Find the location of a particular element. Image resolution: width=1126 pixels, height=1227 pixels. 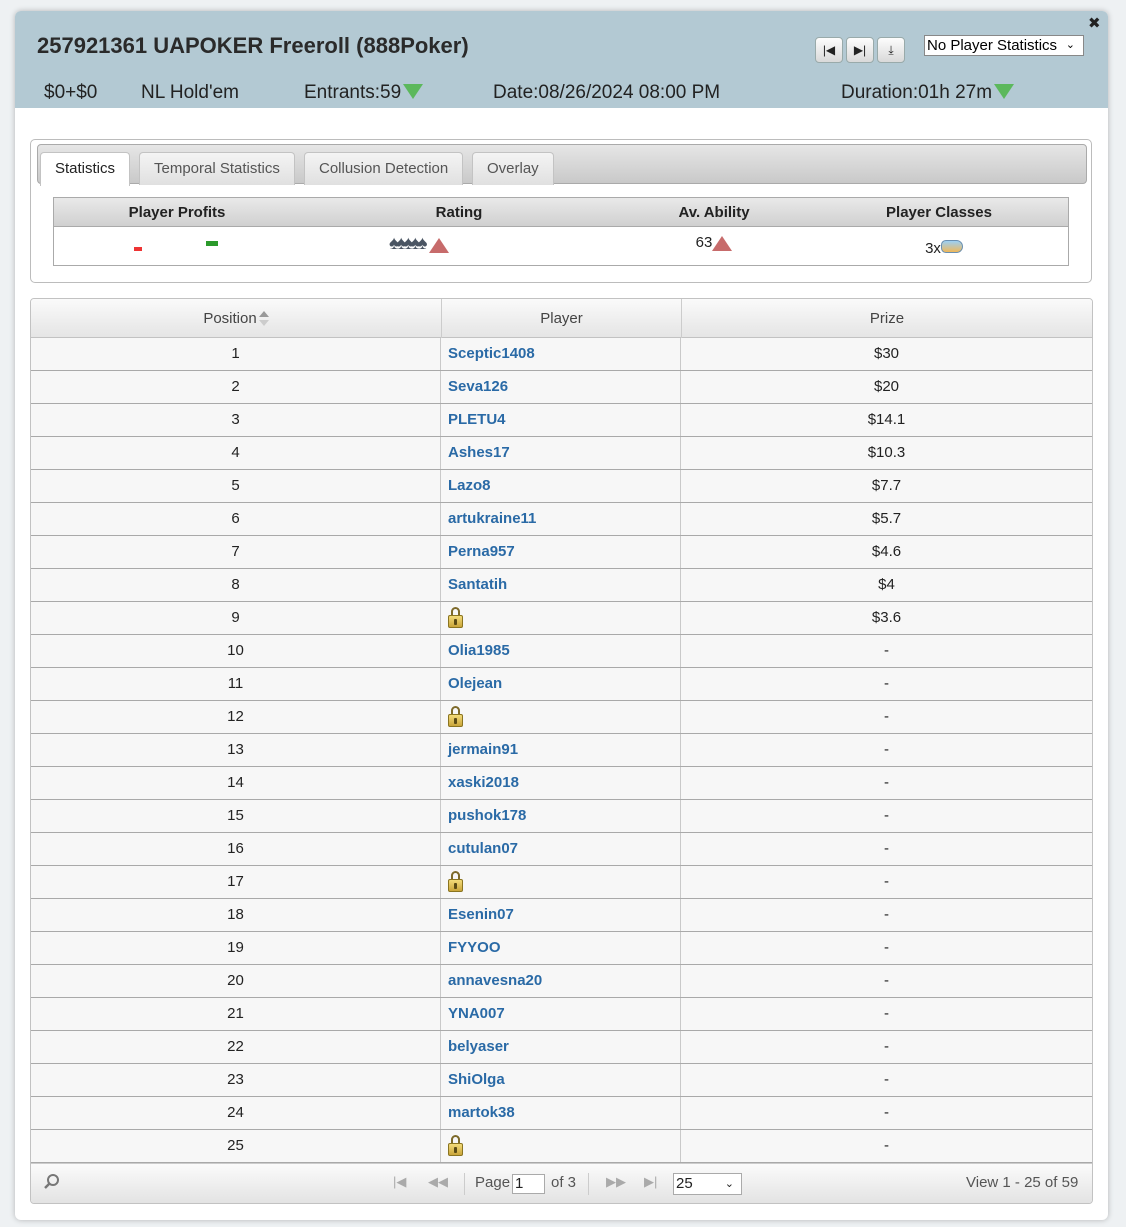

player-classes-display: 3x is located at coordinates (944, 248).